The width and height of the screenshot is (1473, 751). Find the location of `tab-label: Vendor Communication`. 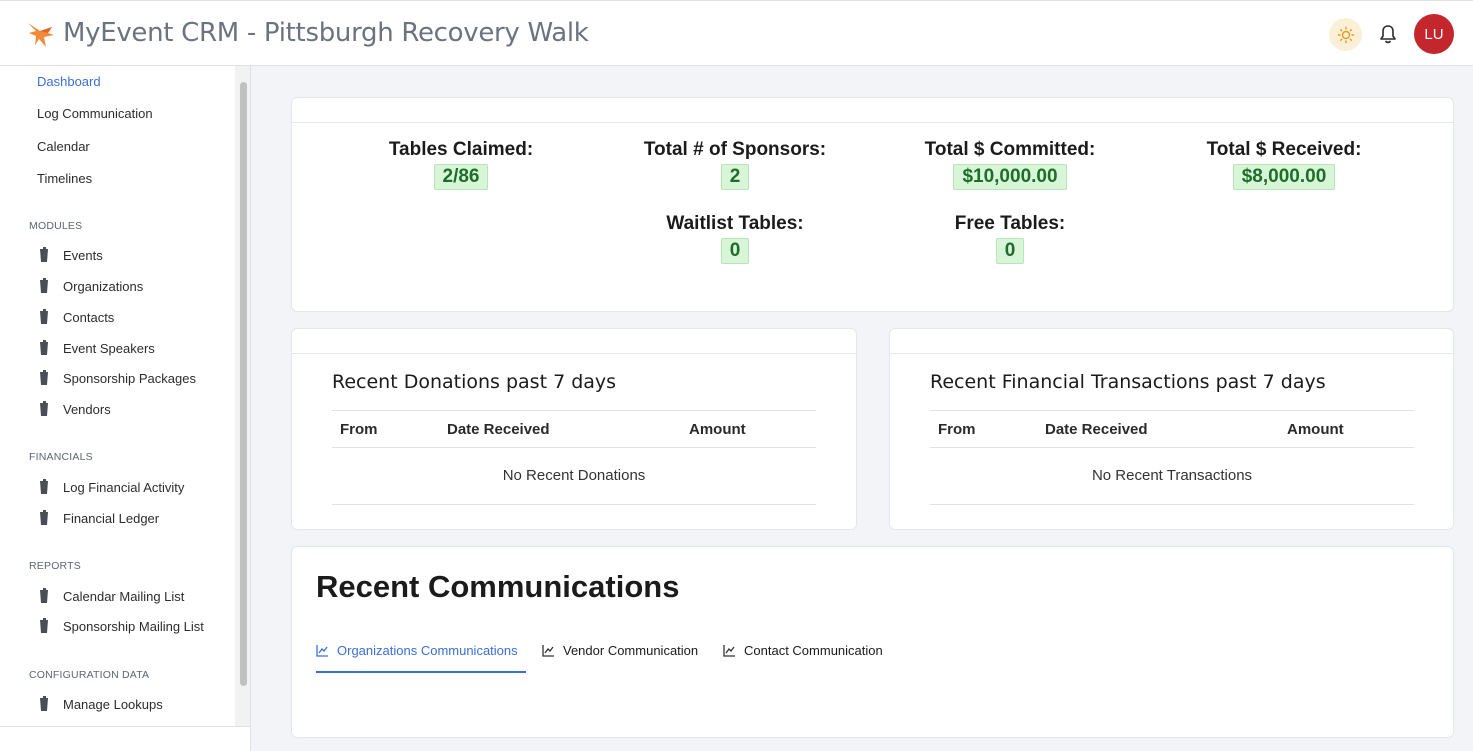

tab-label: Vendor Communication is located at coordinates (631, 650).